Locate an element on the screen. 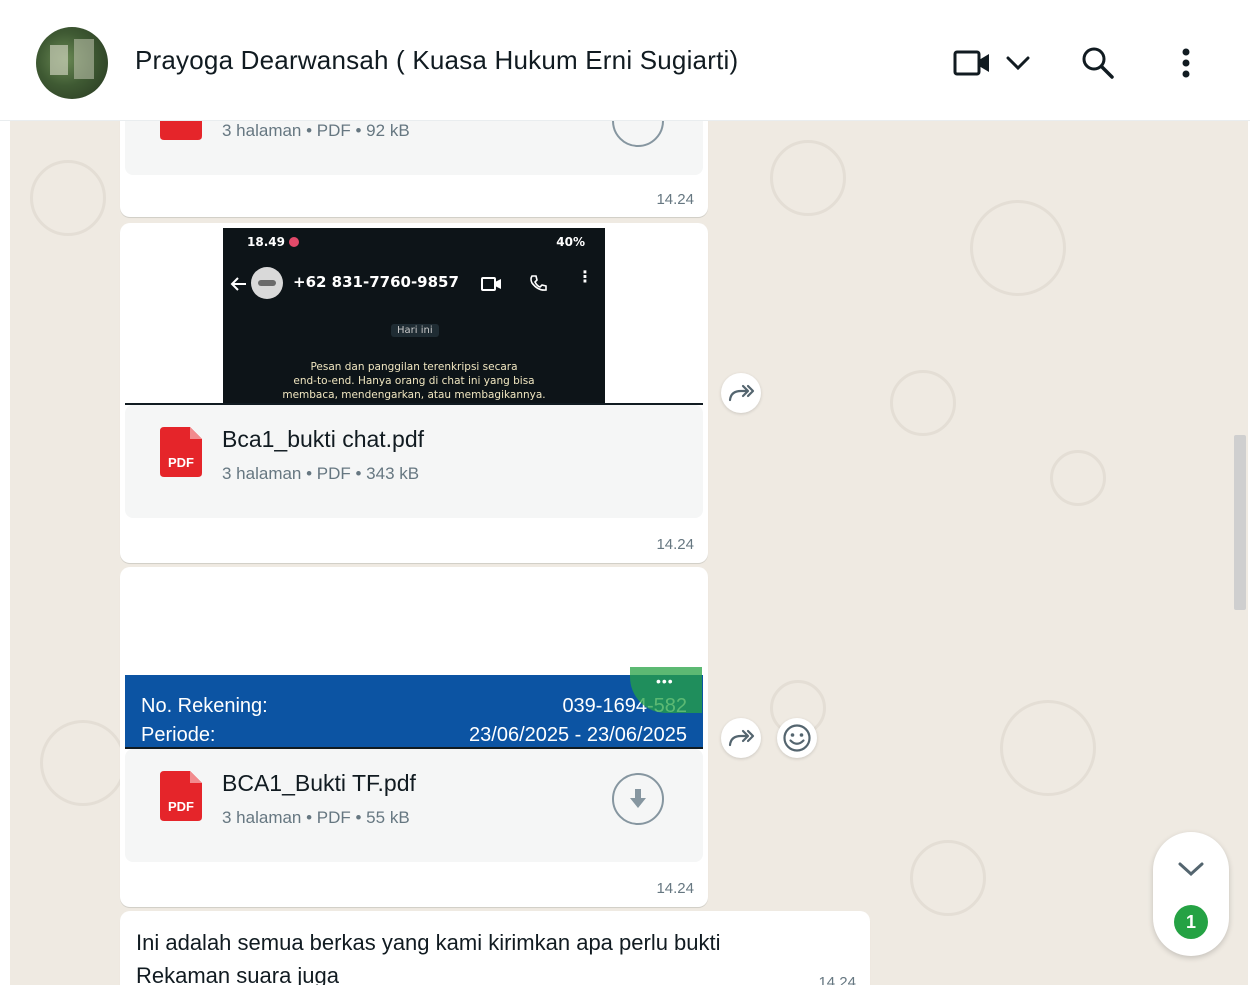  message-document: 3 halaman • PDF • 92 kB 14.24 is located at coordinates (414, 168).